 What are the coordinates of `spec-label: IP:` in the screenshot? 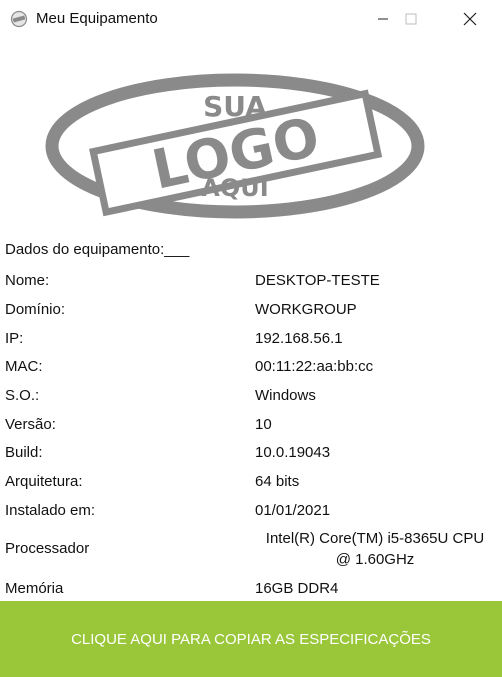 It's located at (14, 338).